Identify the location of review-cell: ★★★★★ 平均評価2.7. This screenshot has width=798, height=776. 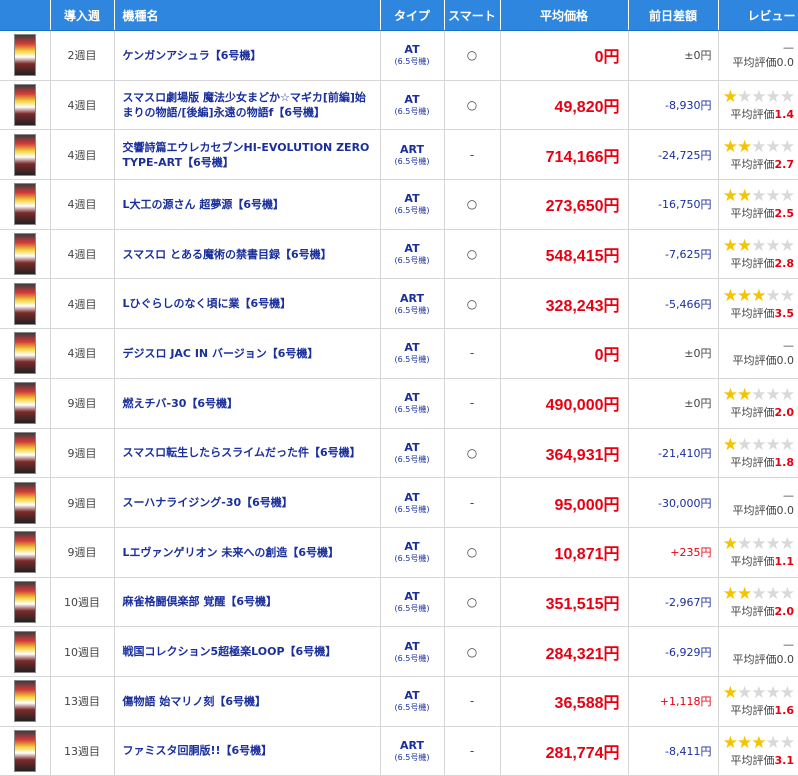
(758, 155).